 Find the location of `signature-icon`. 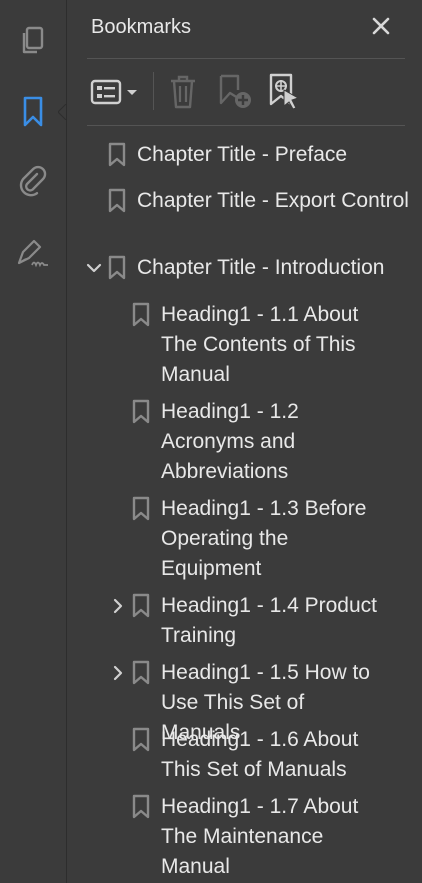

signature-icon is located at coordinates (32, 253).